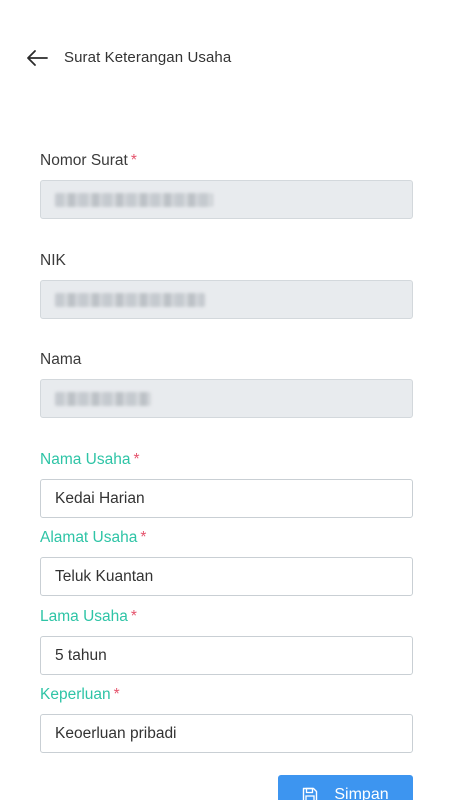 The image size is (450, 800). Describe the element at coordinates (361, 793) in the screenshot. I see `save-button-label: Simpan` at that location.